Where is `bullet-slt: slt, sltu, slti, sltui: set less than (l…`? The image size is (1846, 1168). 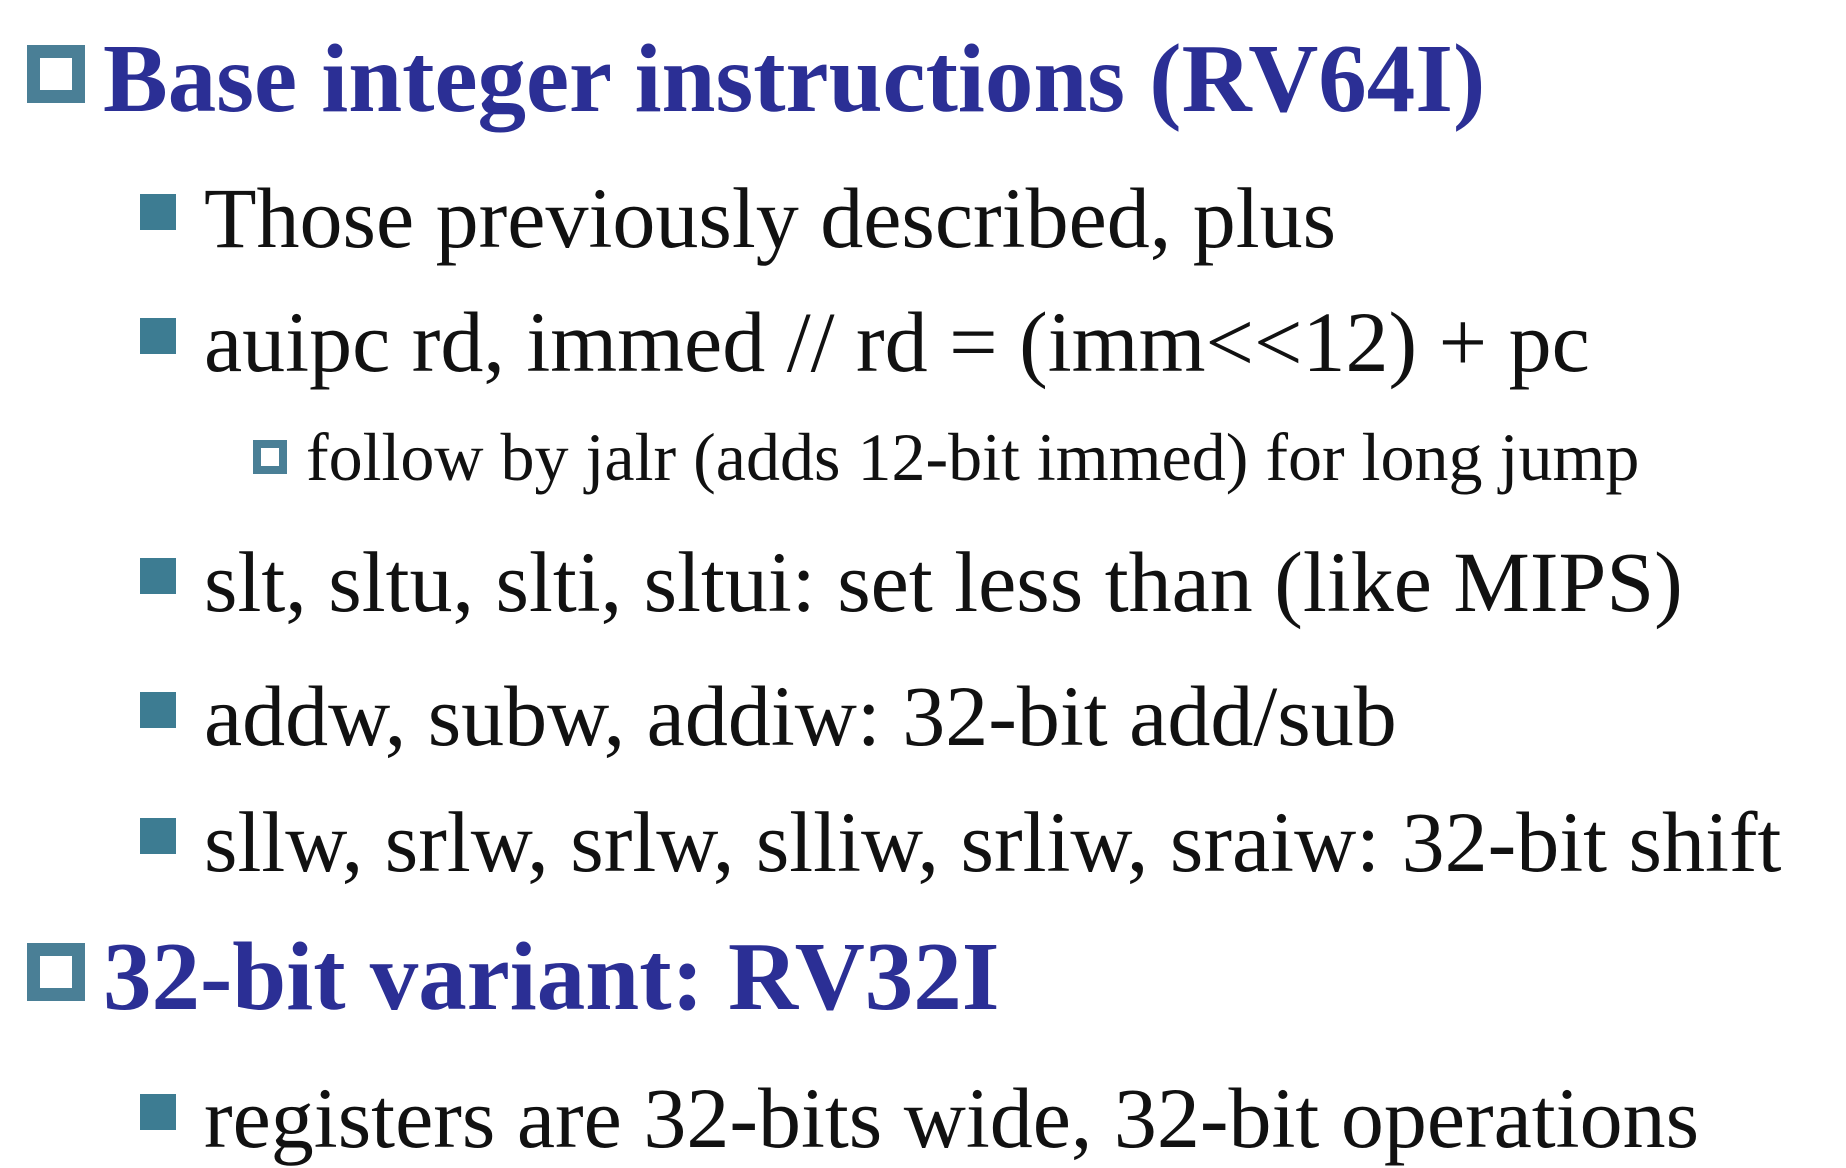
bullet-slt: slt, sltu, slti, sltui: set less than (l… is located at coordinates (943, 582).